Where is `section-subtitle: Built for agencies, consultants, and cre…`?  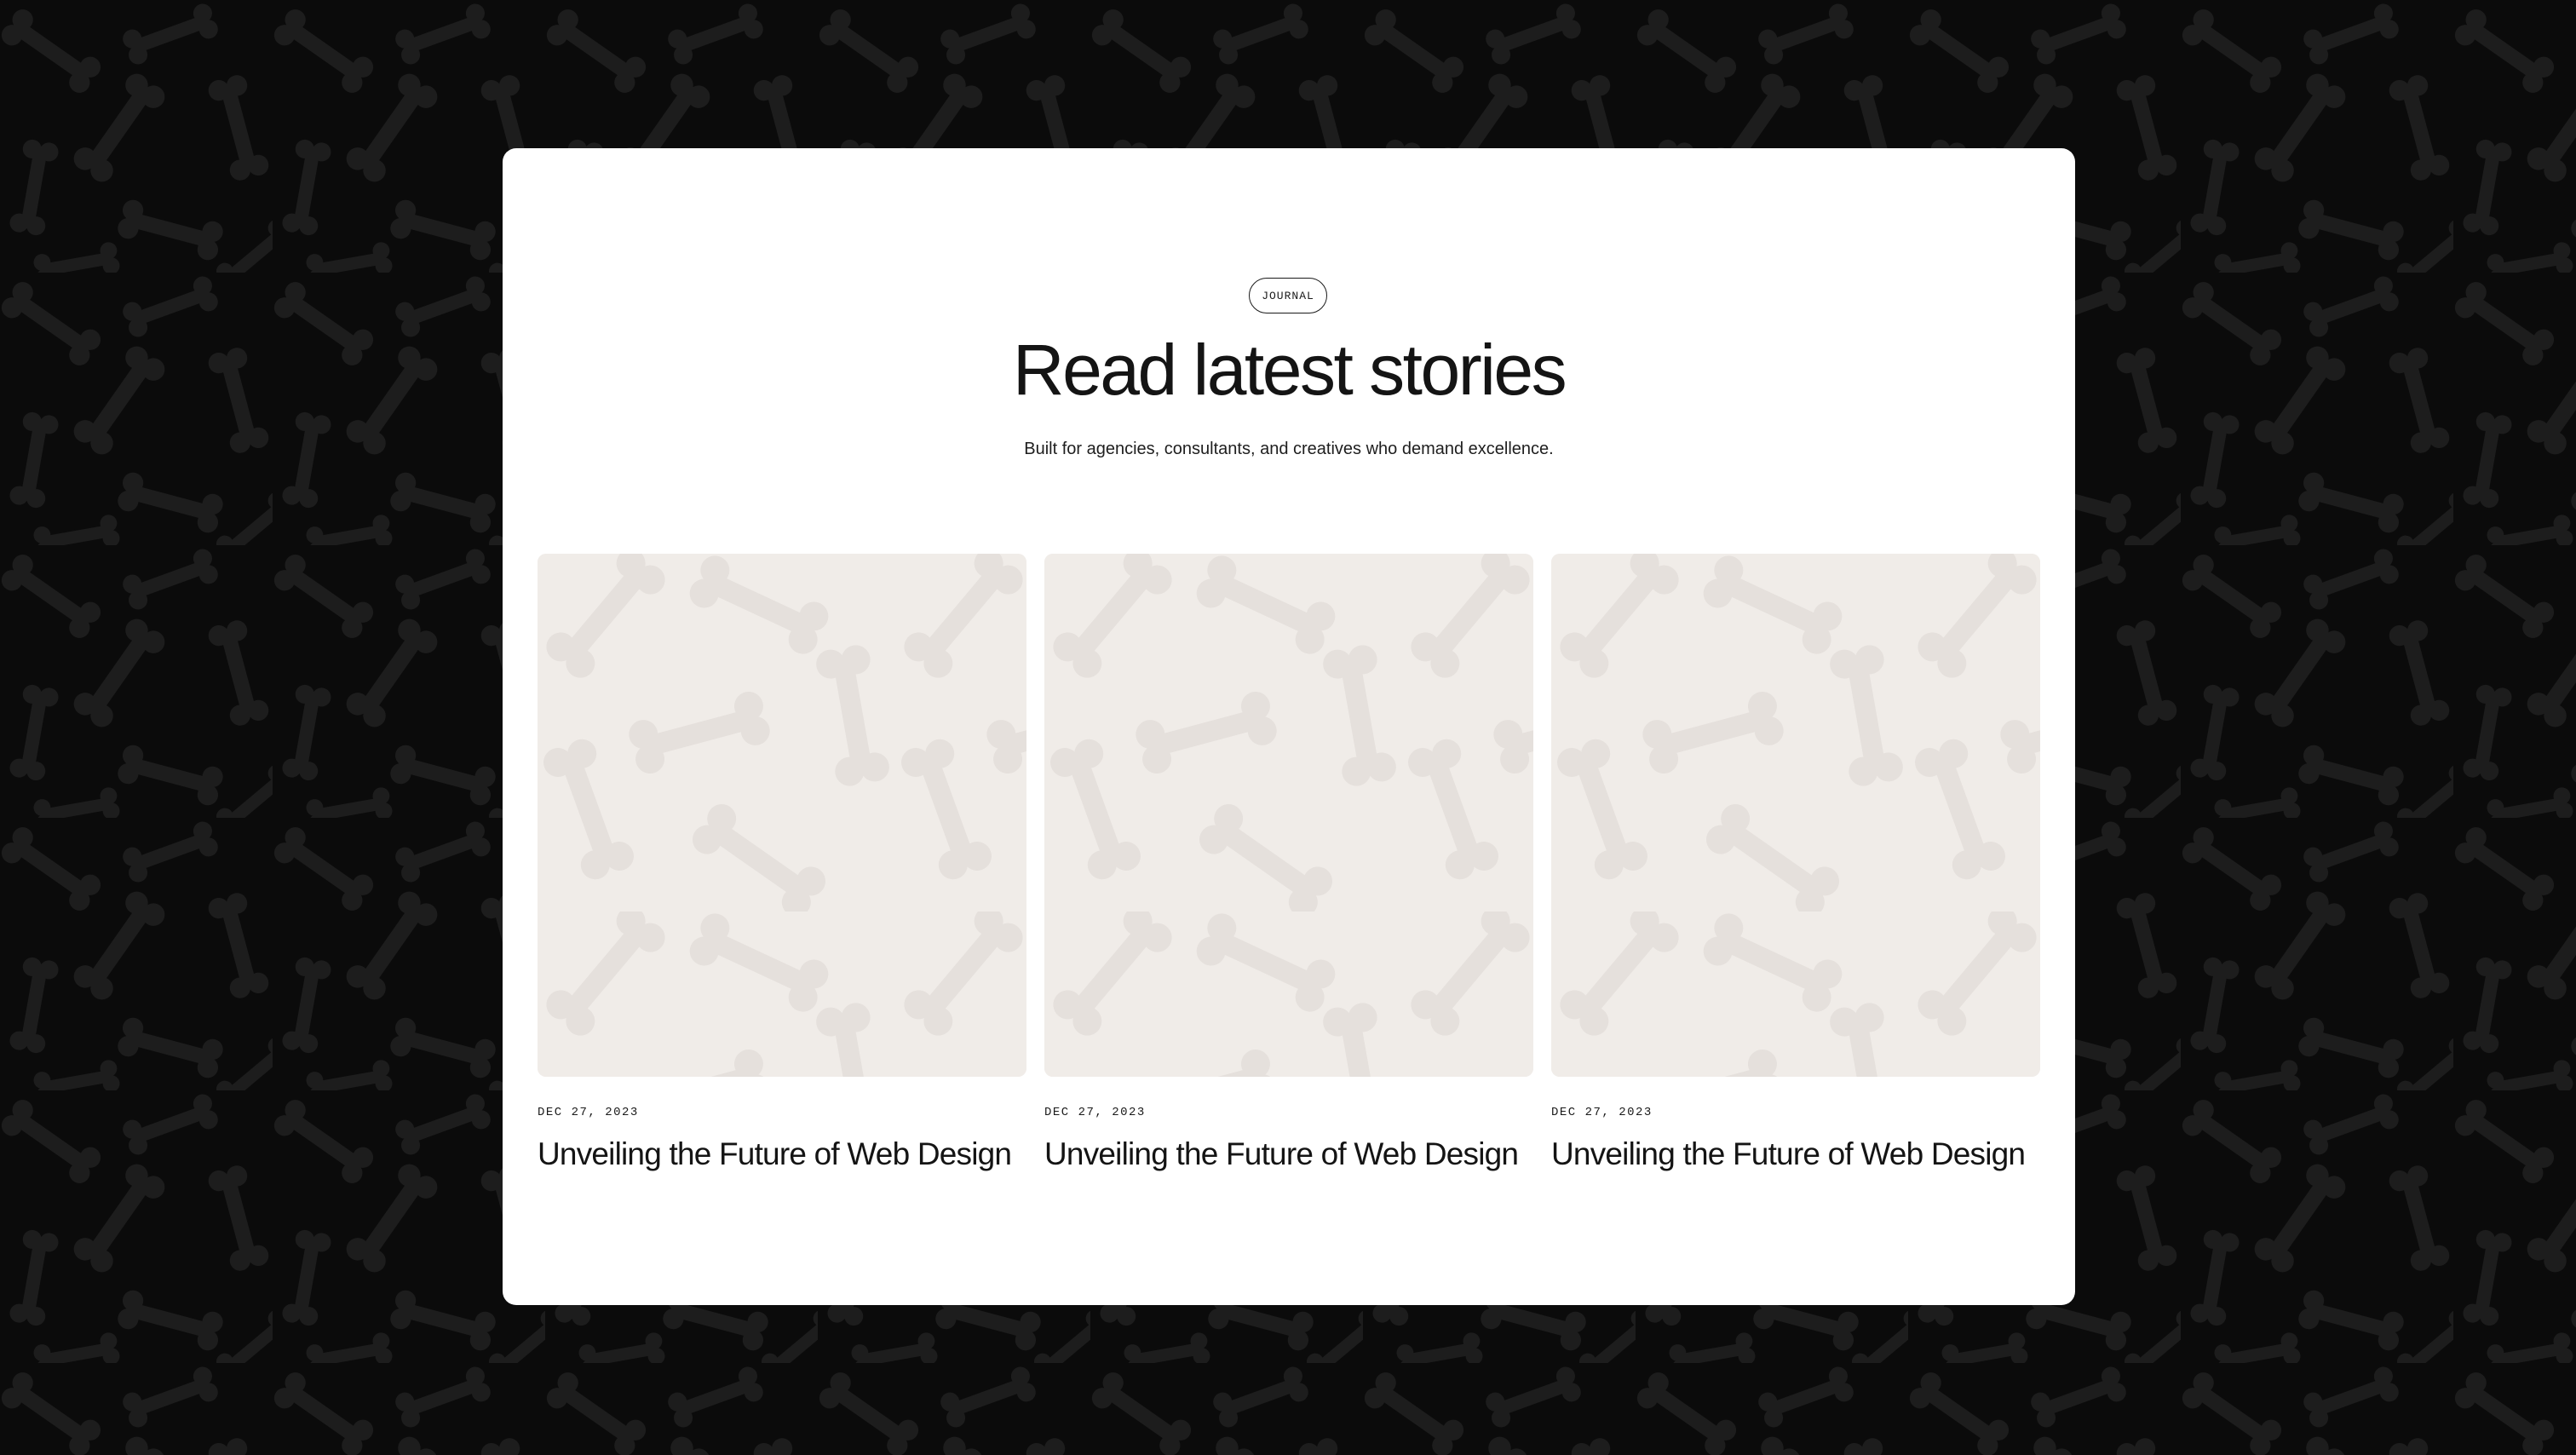
section-subtitle: Built for agencies, consultants, and cre… is located at coordinates (1289, 449).